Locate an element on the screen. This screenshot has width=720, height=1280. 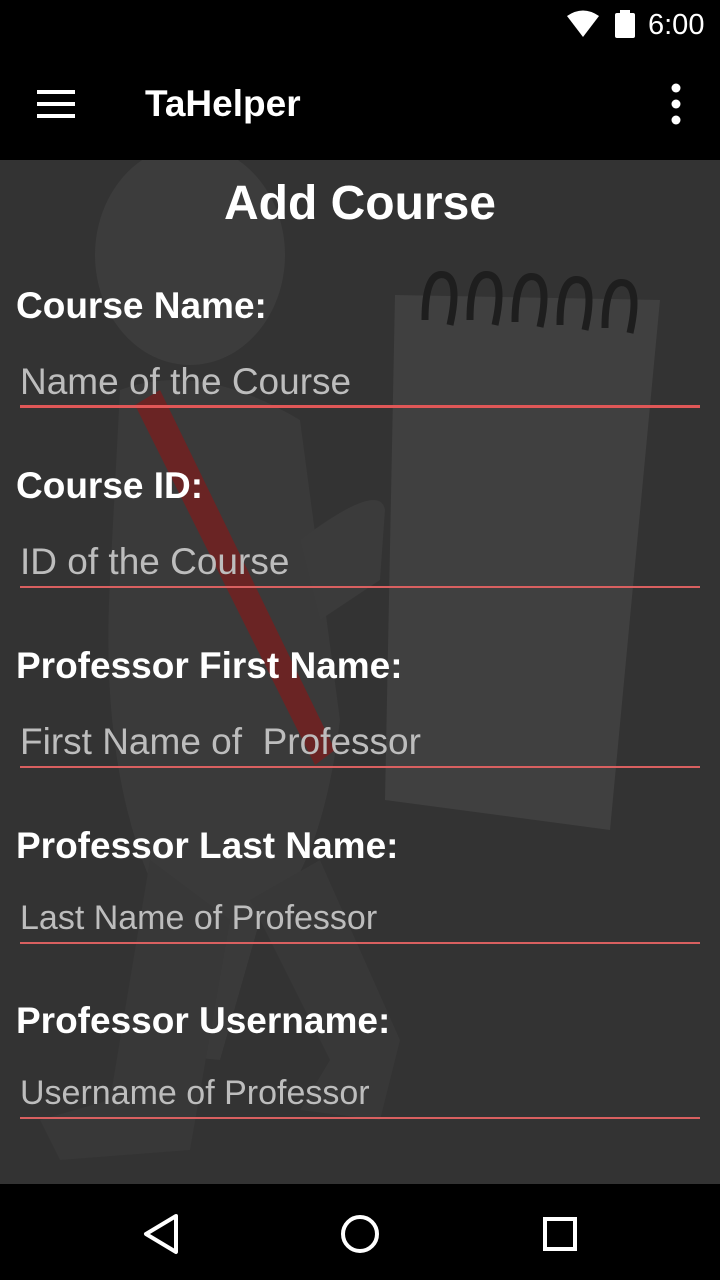
more-vert-icon is located at coordinates (676, 104).